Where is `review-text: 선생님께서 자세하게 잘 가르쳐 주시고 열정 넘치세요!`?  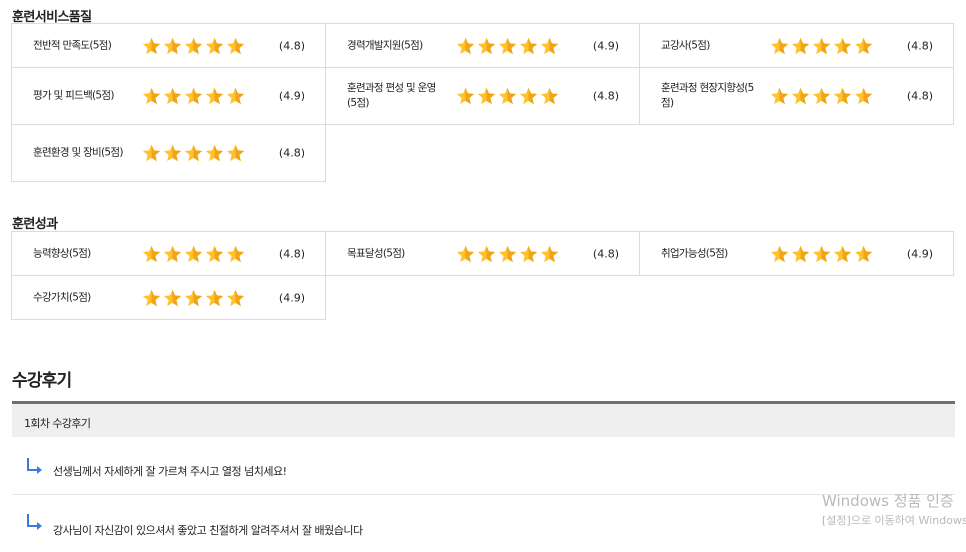 review-text: 선생님께서 자세하게 잘 가르쳐 주시고 열정 넘치세요! is located at coordinates (170, 471).